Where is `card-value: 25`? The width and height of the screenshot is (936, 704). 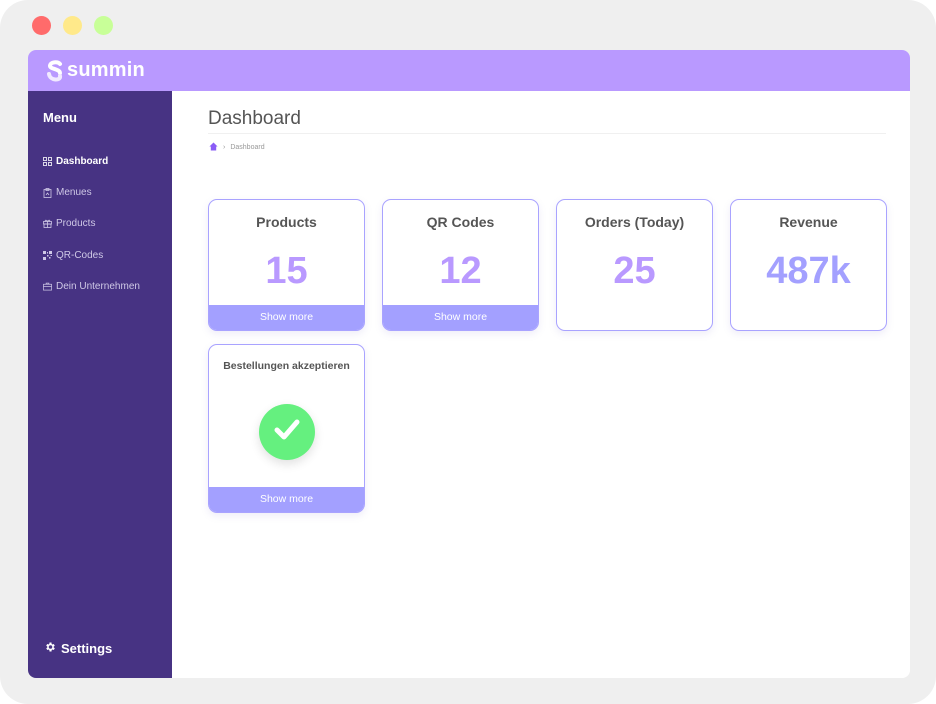
card-value: 25 is located at coordinates (634, 271).